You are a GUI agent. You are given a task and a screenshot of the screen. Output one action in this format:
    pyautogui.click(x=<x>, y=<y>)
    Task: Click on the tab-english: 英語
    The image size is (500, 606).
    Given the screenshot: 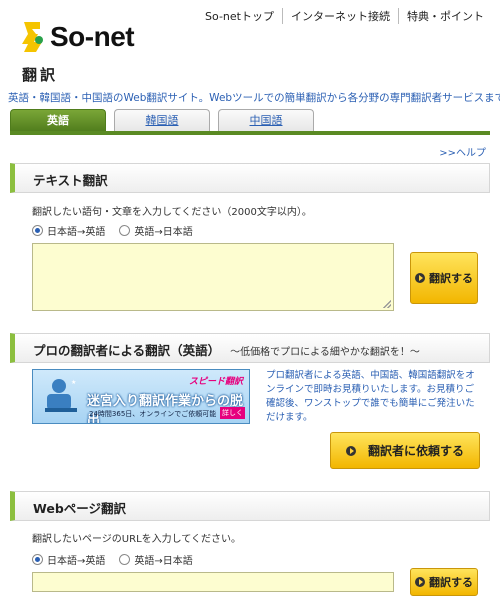 What is the action you would take?
    pyautogui.click(x=58, y=120)
    